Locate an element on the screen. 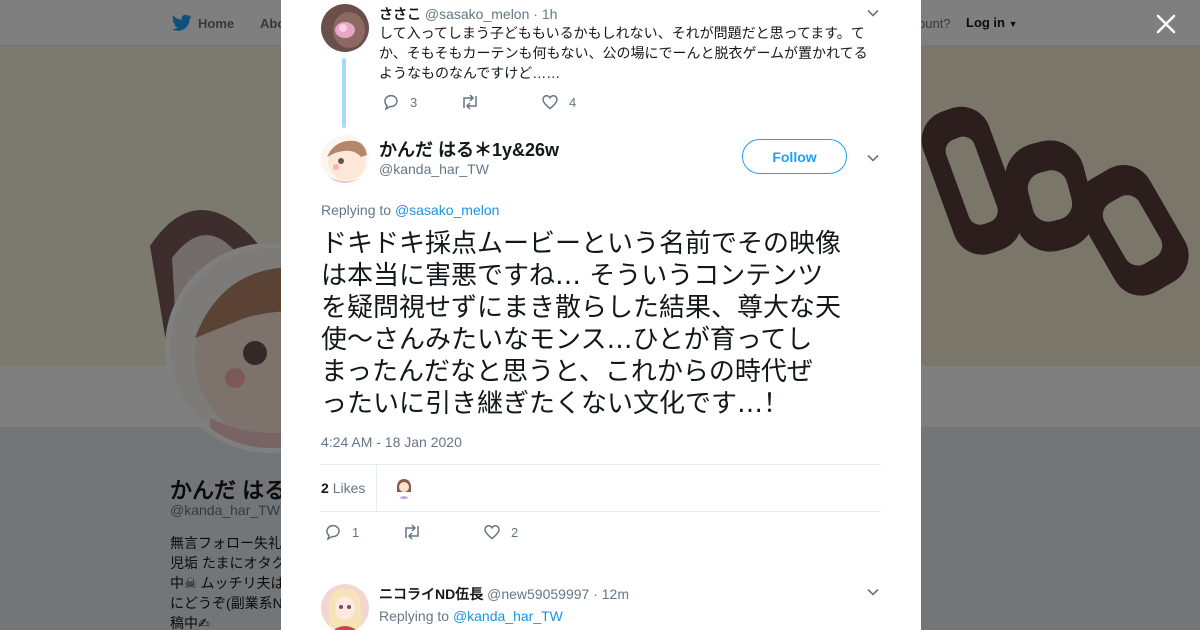 This screenshot has height=630, width=1200. likes-stat: 2 Likes is located at coordinates (343, 488).